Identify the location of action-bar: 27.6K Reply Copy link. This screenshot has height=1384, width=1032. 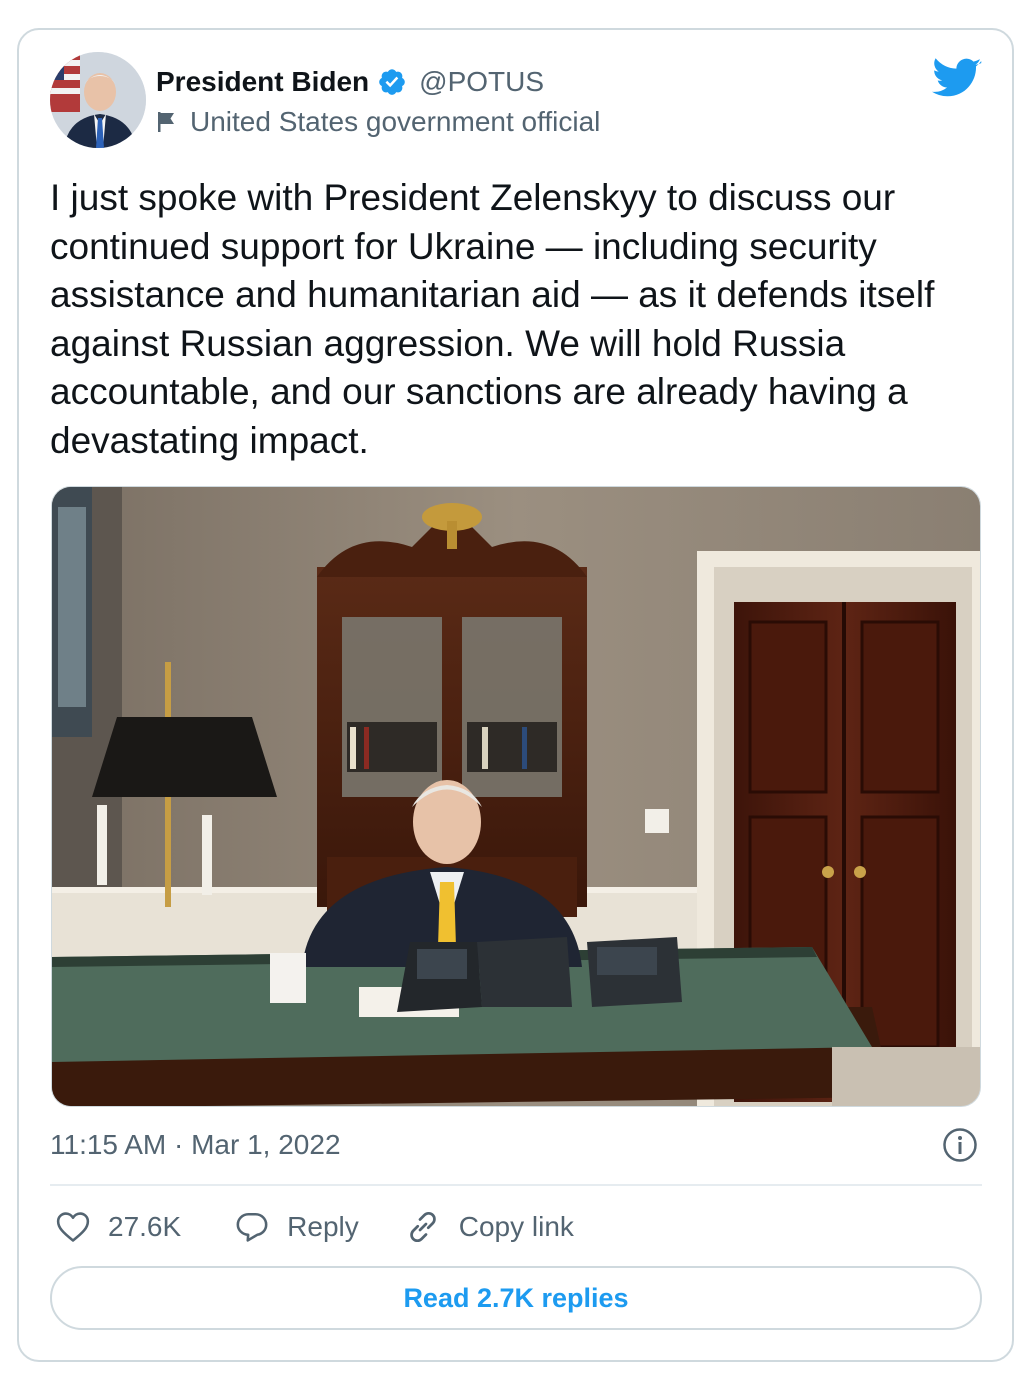
(312, 1227).